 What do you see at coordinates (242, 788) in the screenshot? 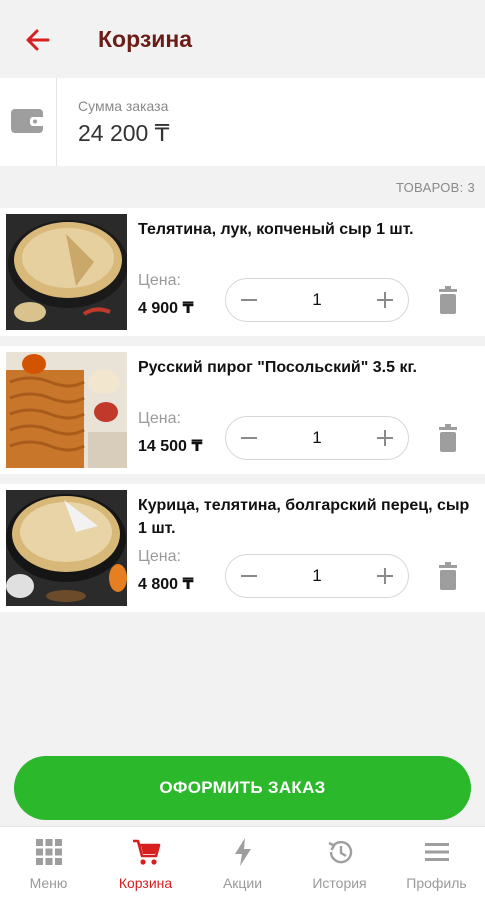
I see `checkout-button: ОФОРМИТЬ ЗАКАЗ` at bounding box center [242, 788].